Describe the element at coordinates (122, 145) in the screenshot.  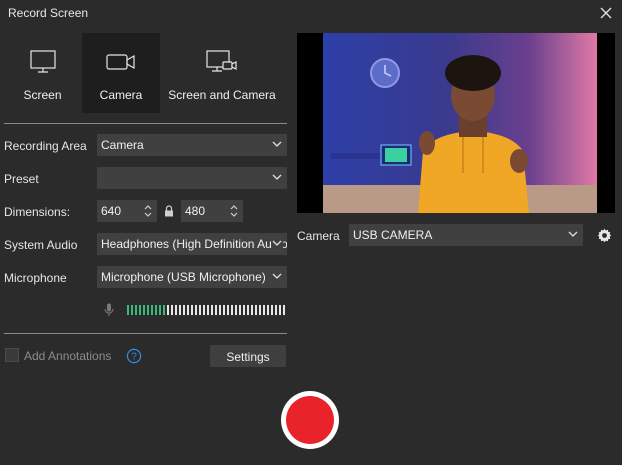
I see `recording-area-value: Camera` at that location.